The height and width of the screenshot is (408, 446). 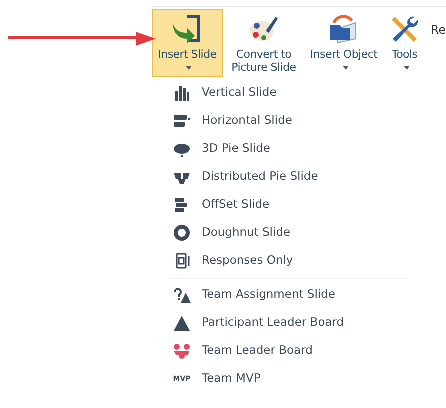 I want to click on horizontal-bars-icon, so click(x=182, y=121).